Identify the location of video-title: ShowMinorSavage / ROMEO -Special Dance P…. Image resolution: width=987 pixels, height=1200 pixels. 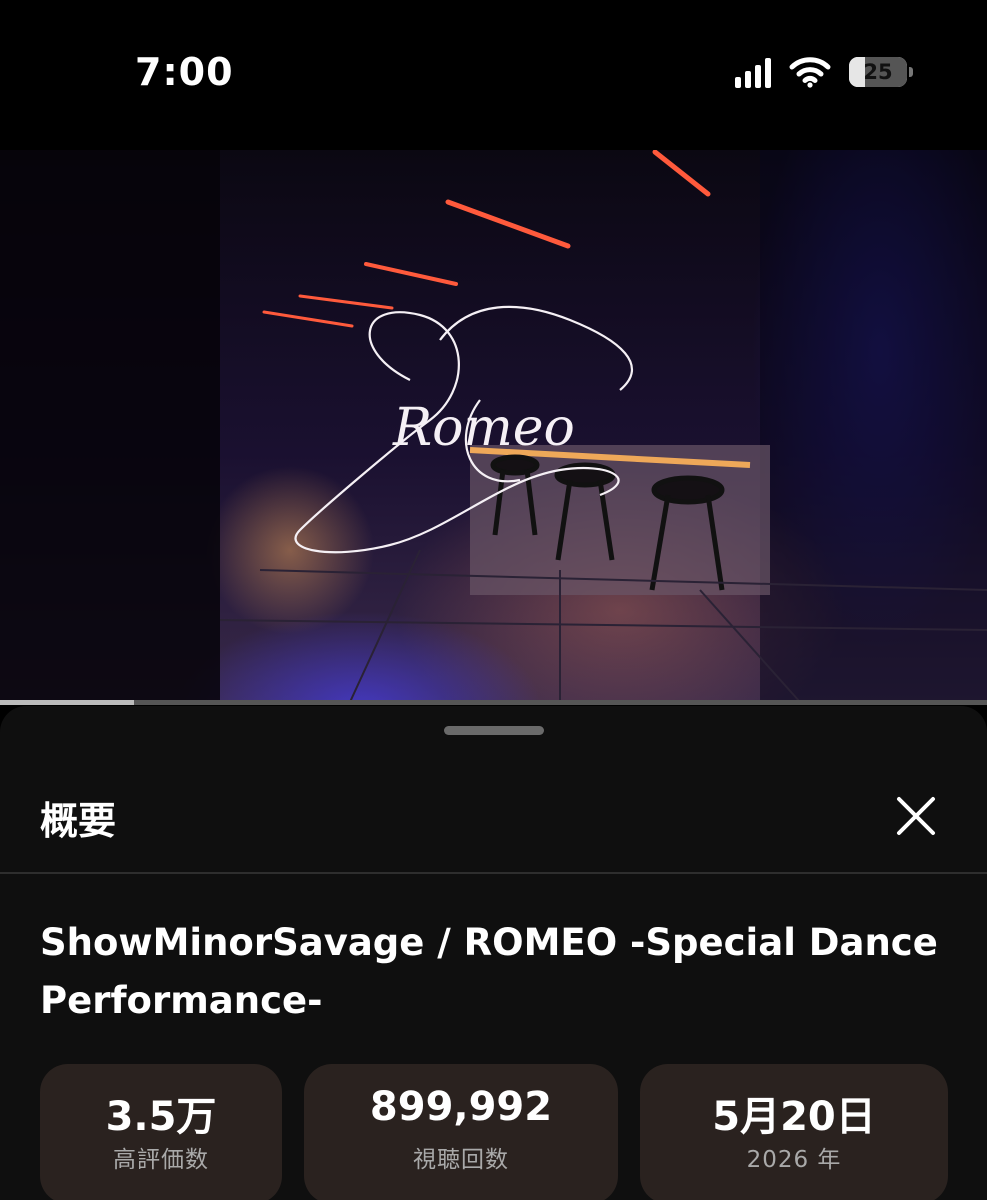
(490, 972).